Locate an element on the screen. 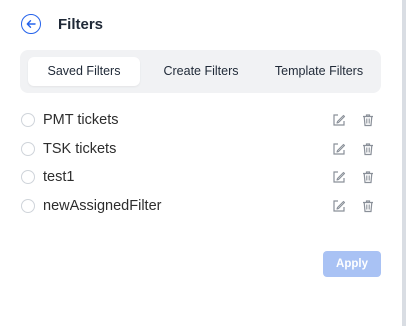 The image size is (406, 326). filter-row: test1 is located at coordinates (201, 177).